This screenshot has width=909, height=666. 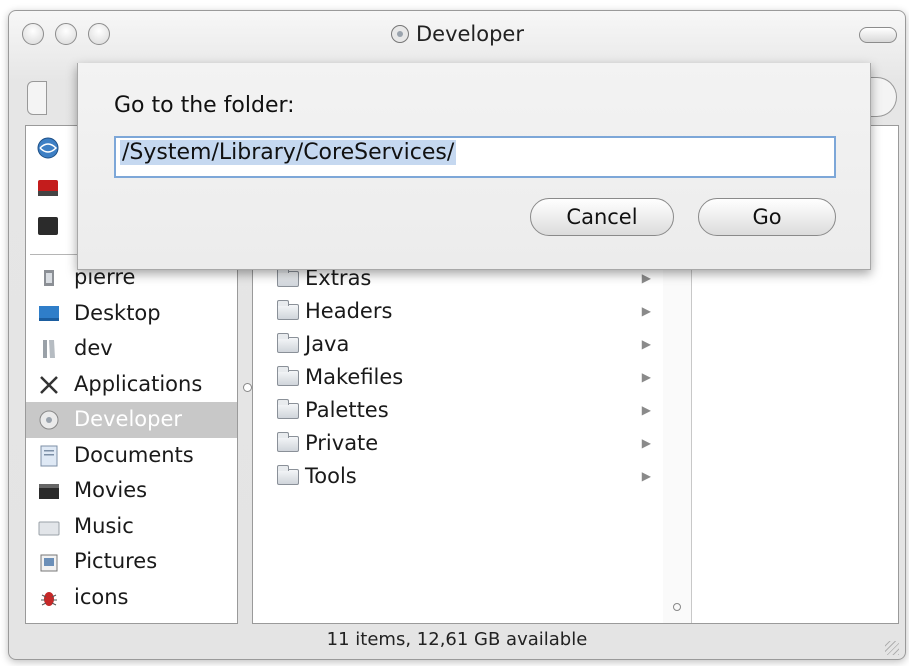 What do you see at coordinates (48, 188) in the screenshot?
I see `external-disk-icon` at bounding box center [48, 188].